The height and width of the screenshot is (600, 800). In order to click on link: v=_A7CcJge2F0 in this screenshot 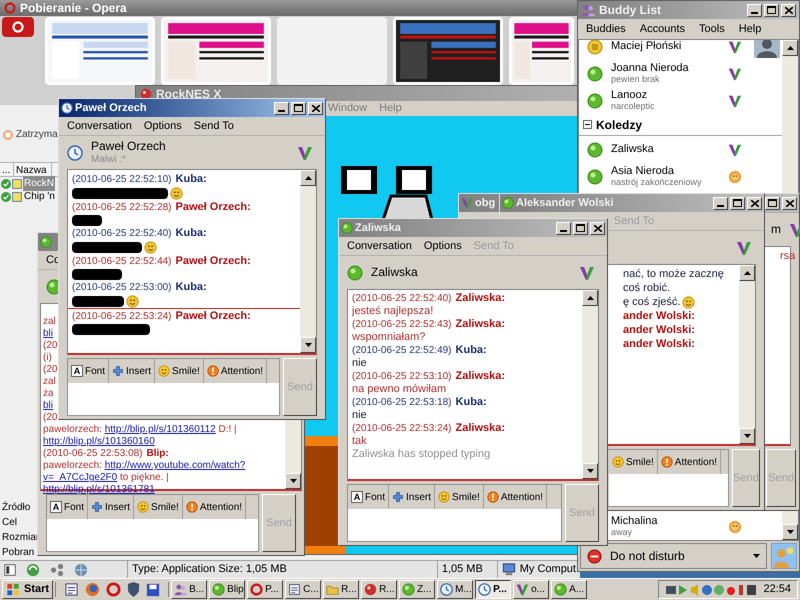, I will do `click(80, 477)`.